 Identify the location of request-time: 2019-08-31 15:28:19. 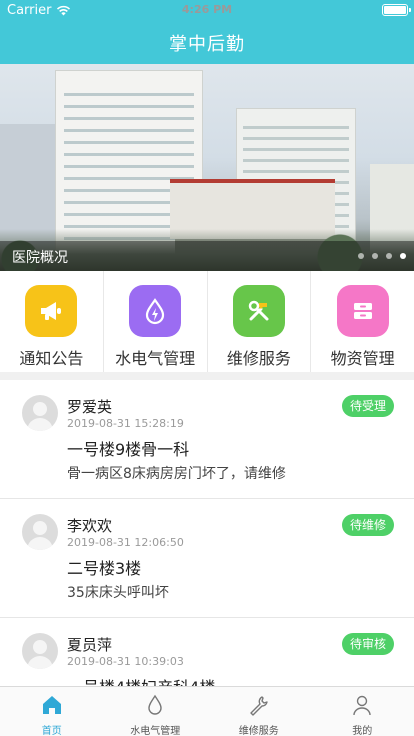
(125, 423).